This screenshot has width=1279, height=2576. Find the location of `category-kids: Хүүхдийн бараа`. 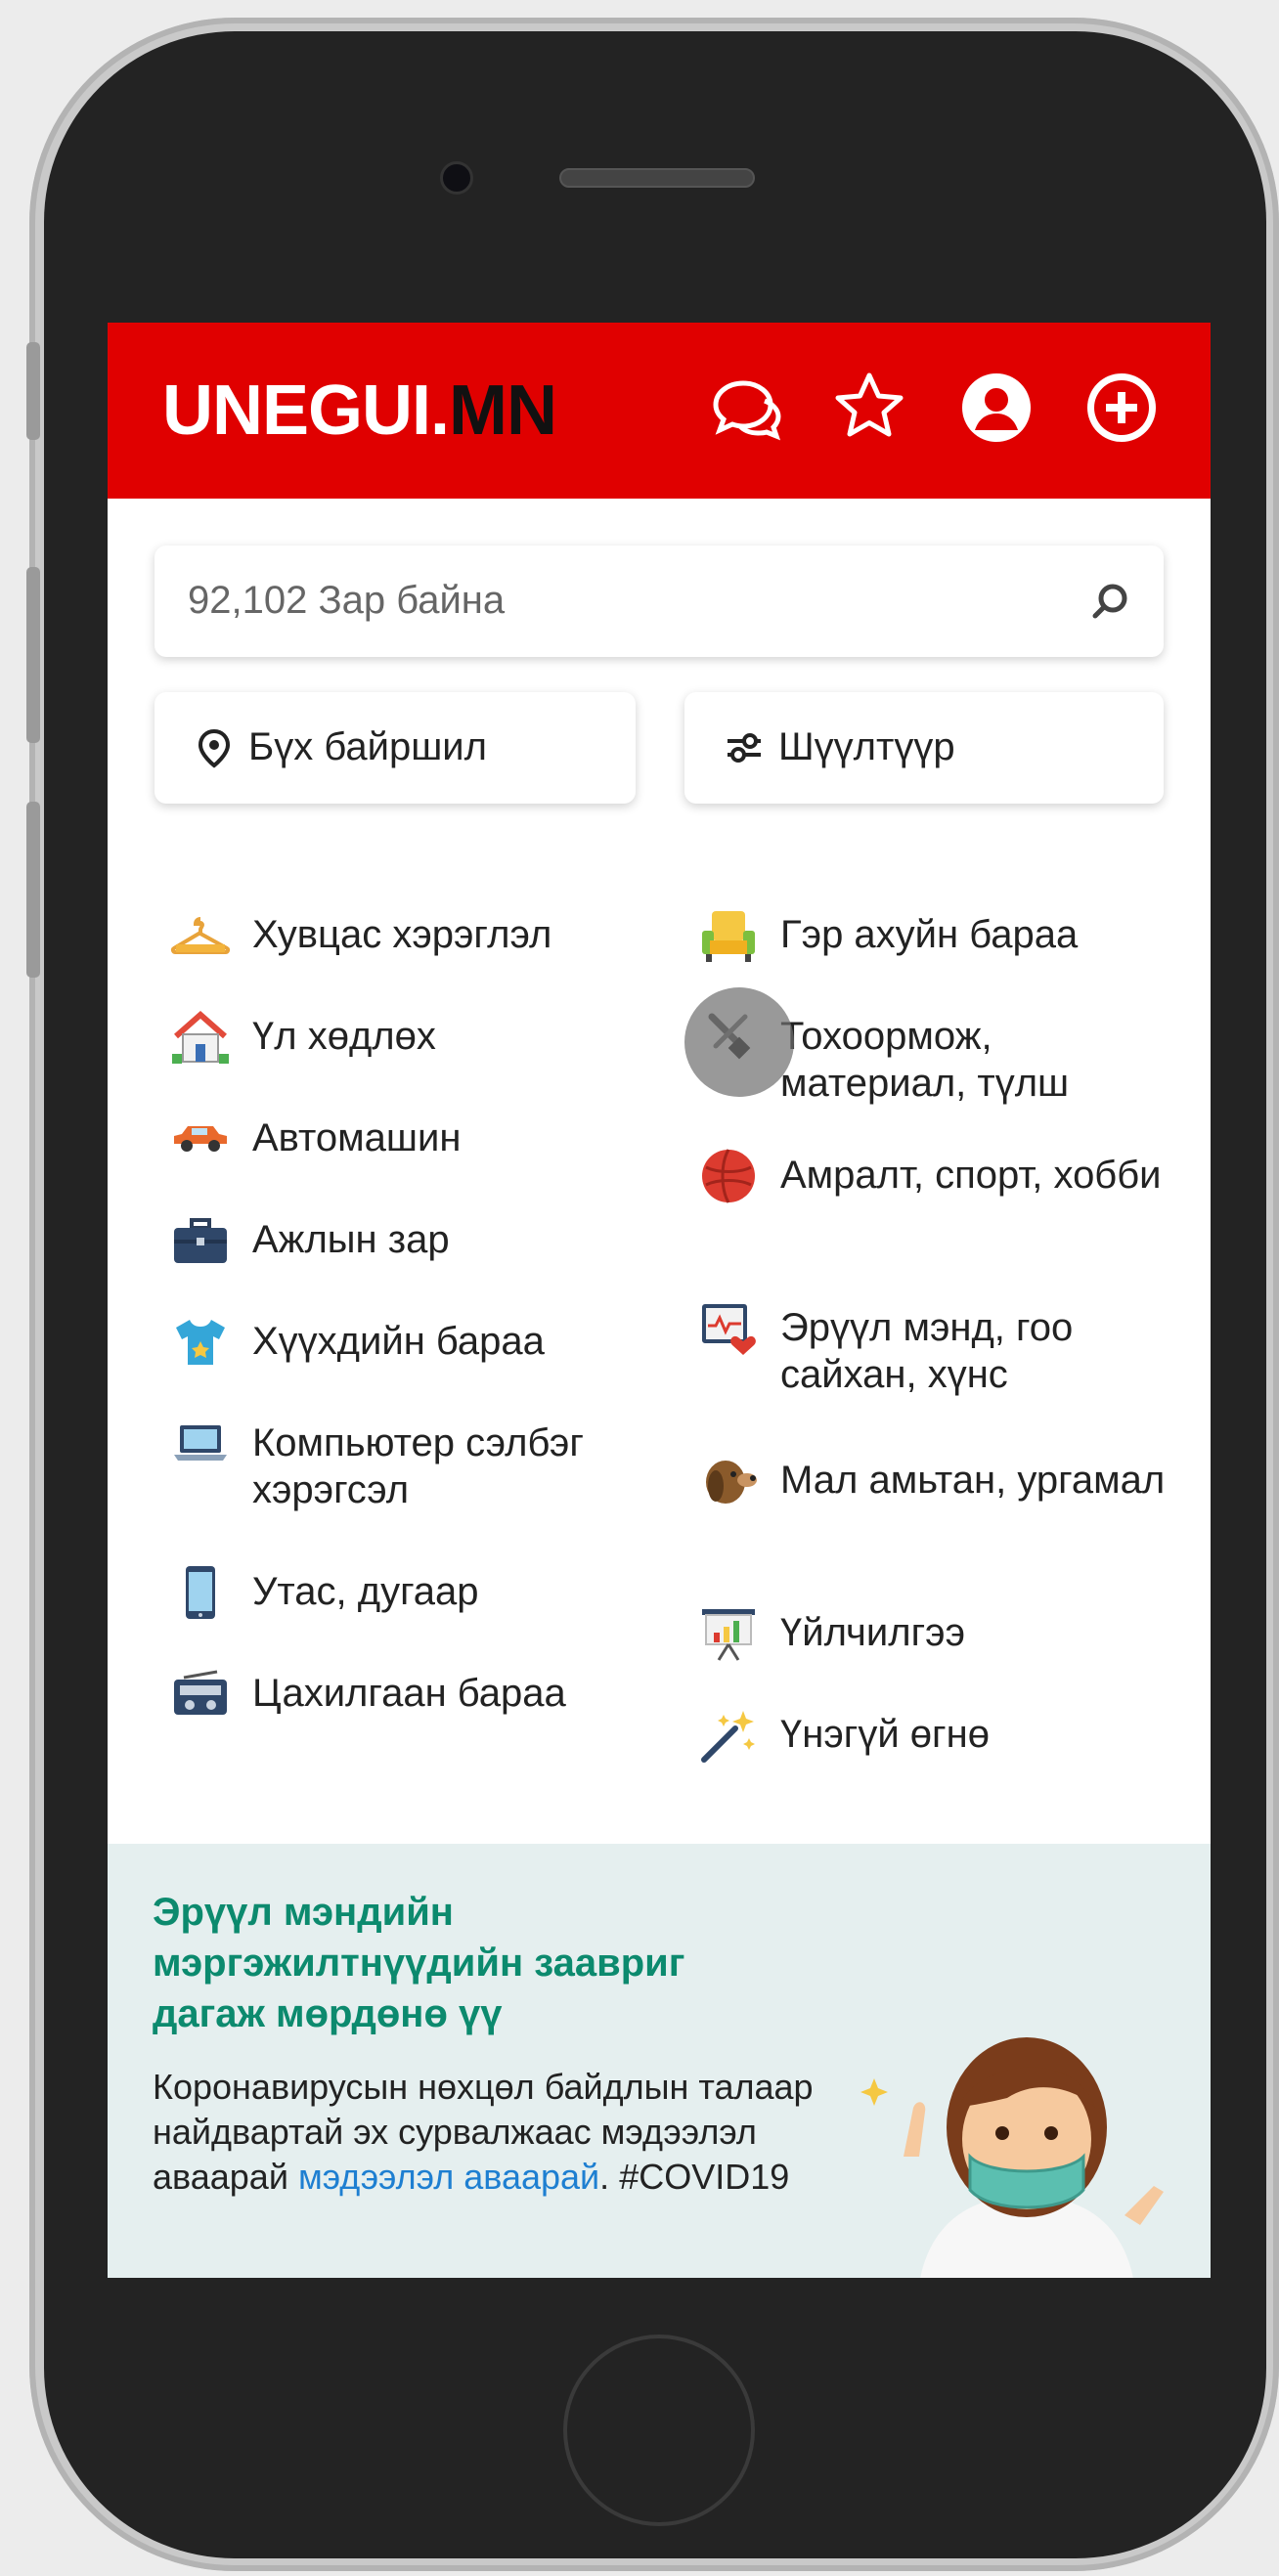

category-kids: Хүүхдийн бараа is located at coordinates (400, 1342).